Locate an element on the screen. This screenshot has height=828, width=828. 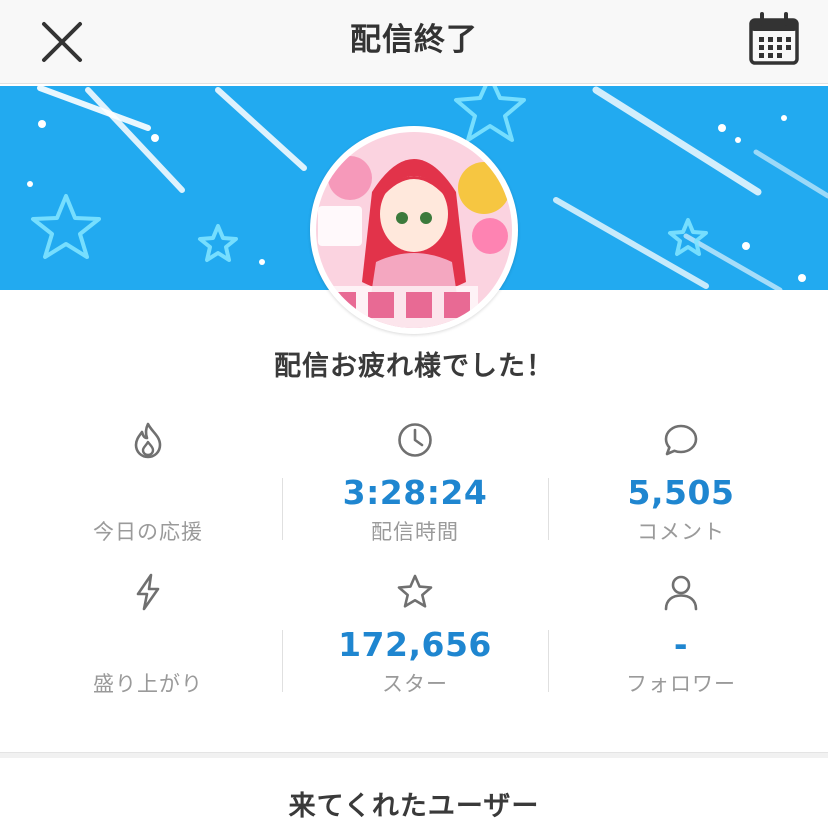
star-icon is located at coordinates (415, 591).